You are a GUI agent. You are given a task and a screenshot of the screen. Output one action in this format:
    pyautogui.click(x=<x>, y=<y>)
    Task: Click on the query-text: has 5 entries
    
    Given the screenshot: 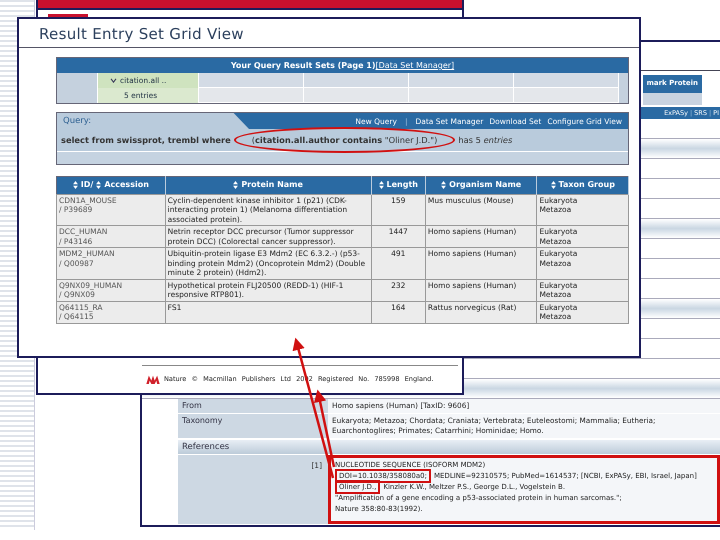 What is the action you would take?
    pyautogui.click(x=485, y=140)
    